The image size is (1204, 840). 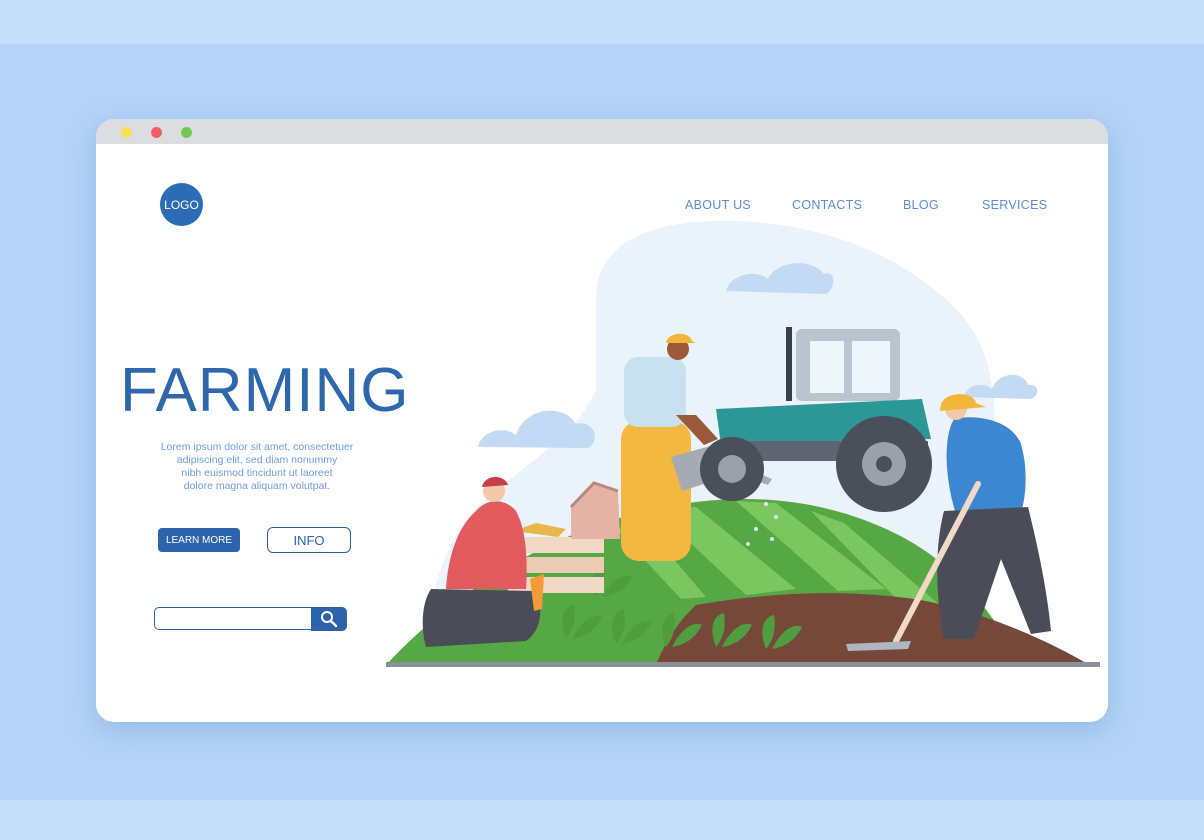 I want to click on search-icon, so click(x=329, y=619).